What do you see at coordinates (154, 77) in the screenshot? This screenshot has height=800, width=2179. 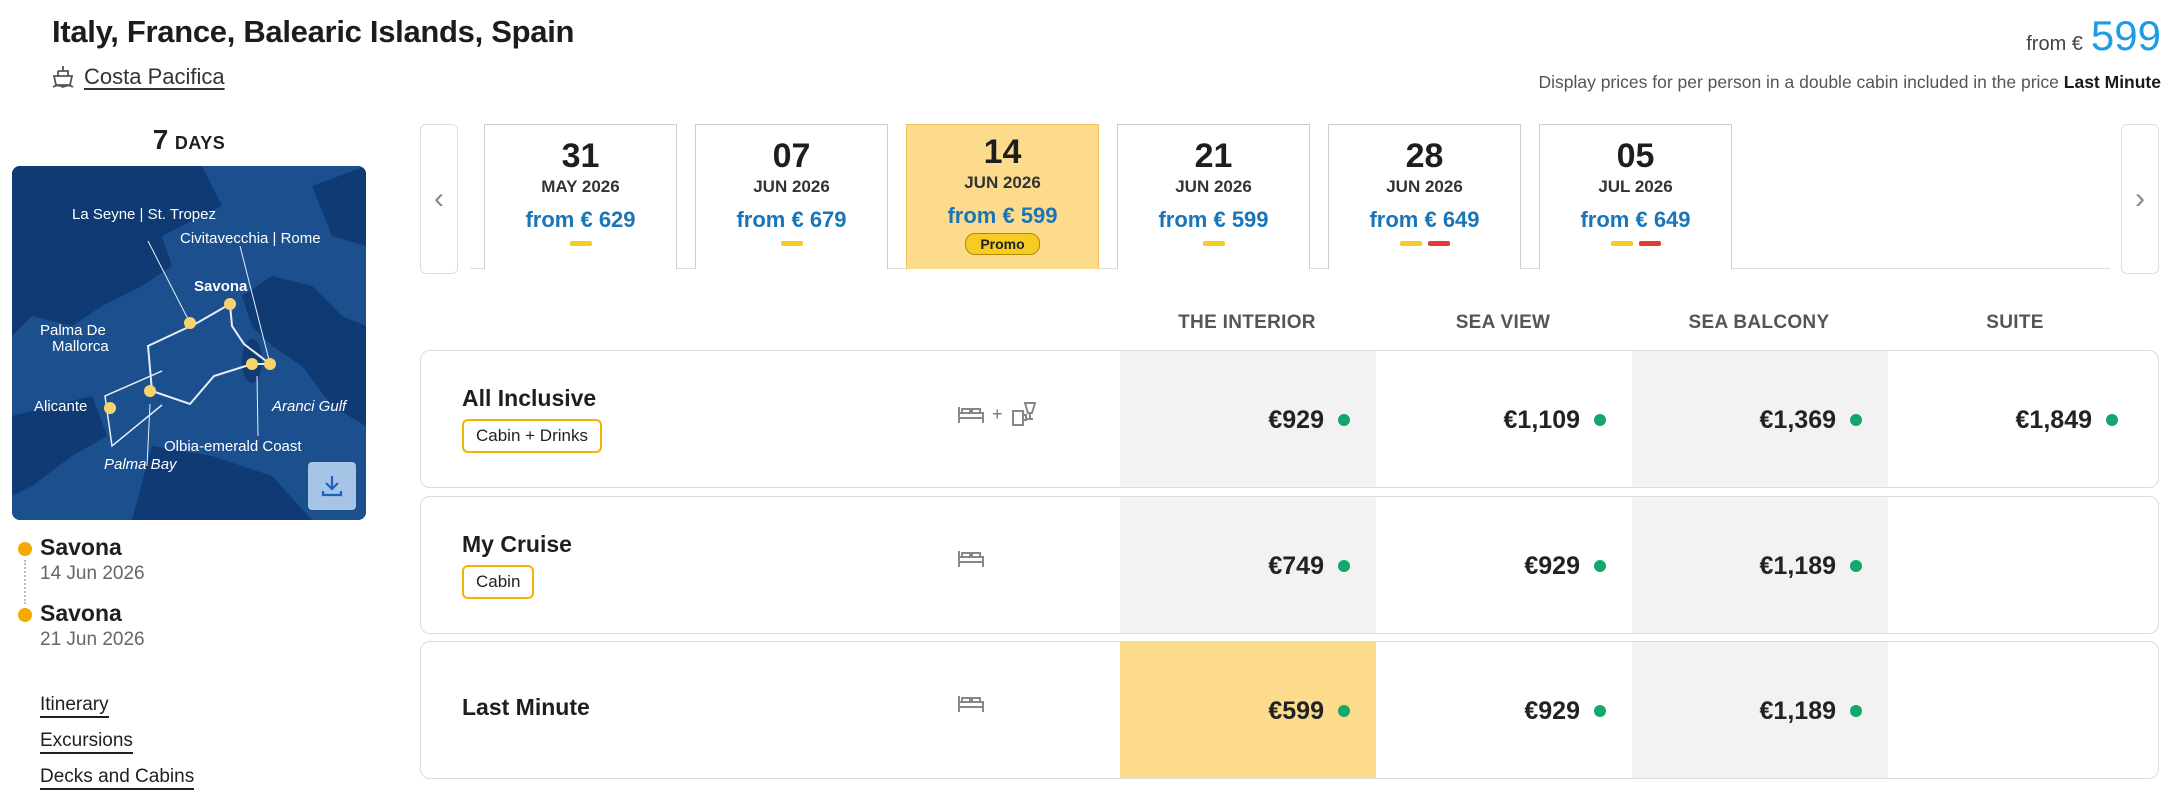 I see `ship-name: Costa Pacifica` at bounding box center [154, 77].